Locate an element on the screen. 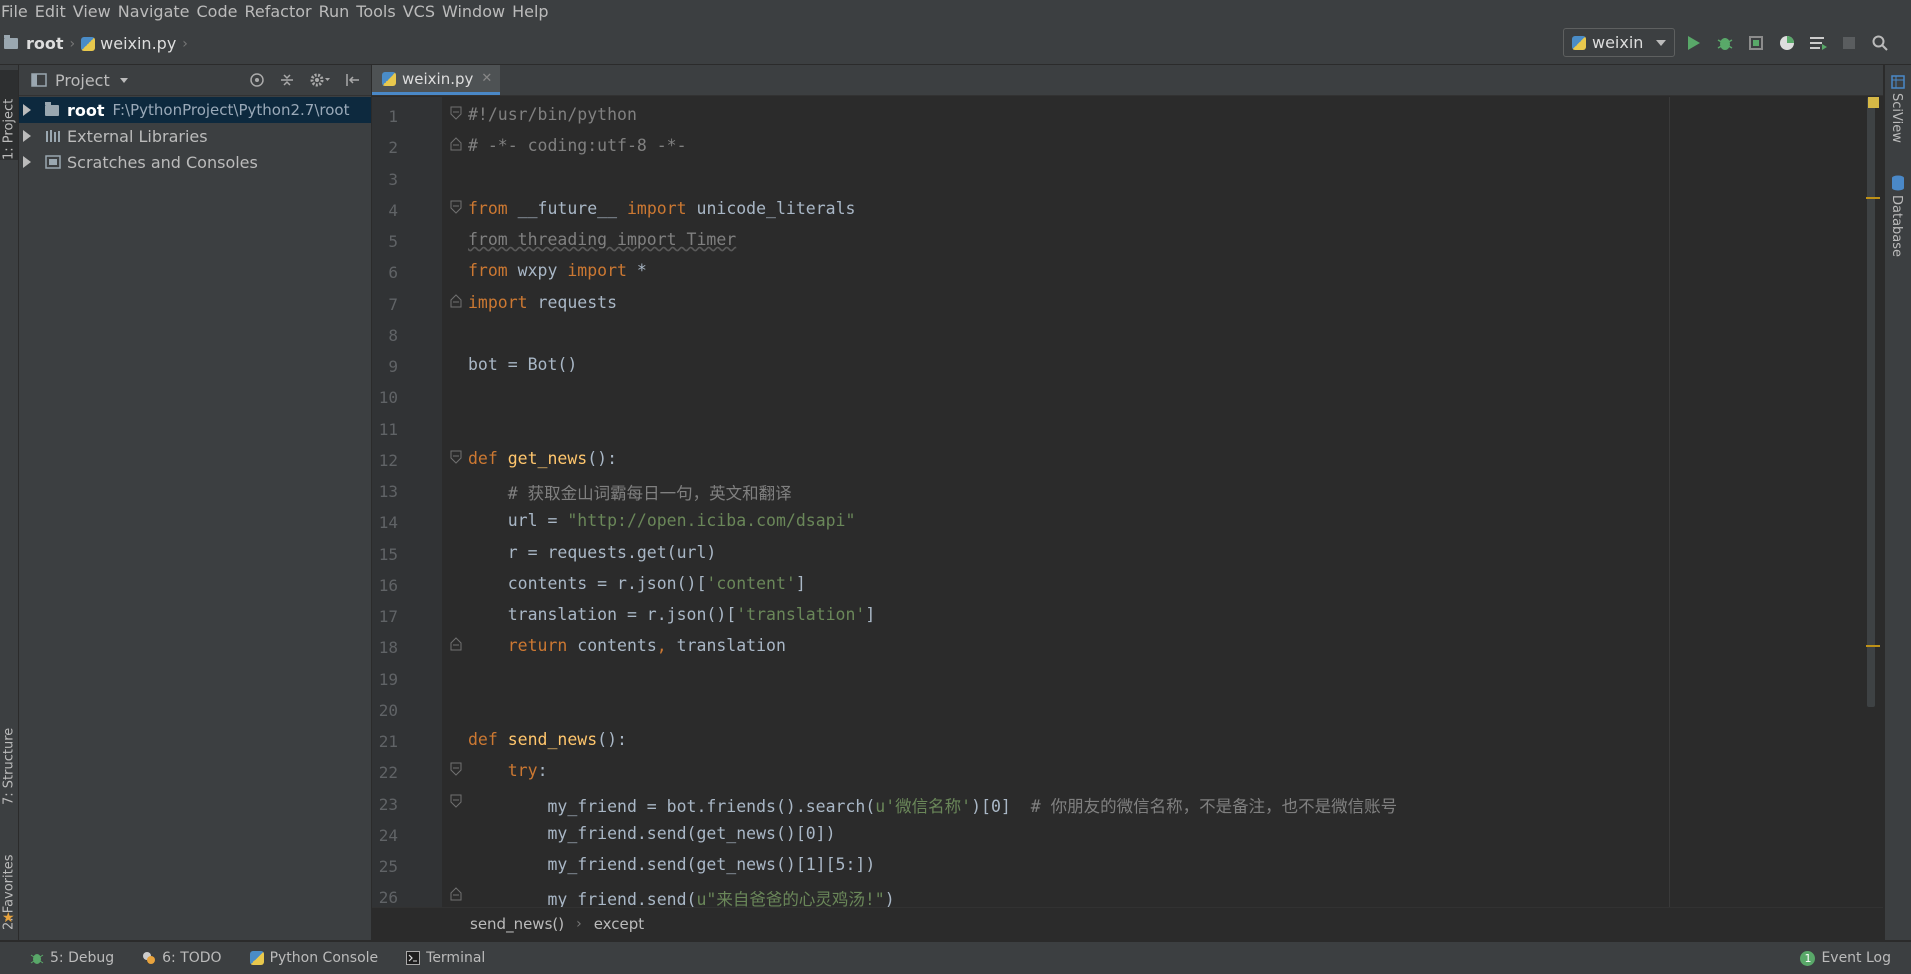  star-icon: ★ is located at coordinates (8, 918).